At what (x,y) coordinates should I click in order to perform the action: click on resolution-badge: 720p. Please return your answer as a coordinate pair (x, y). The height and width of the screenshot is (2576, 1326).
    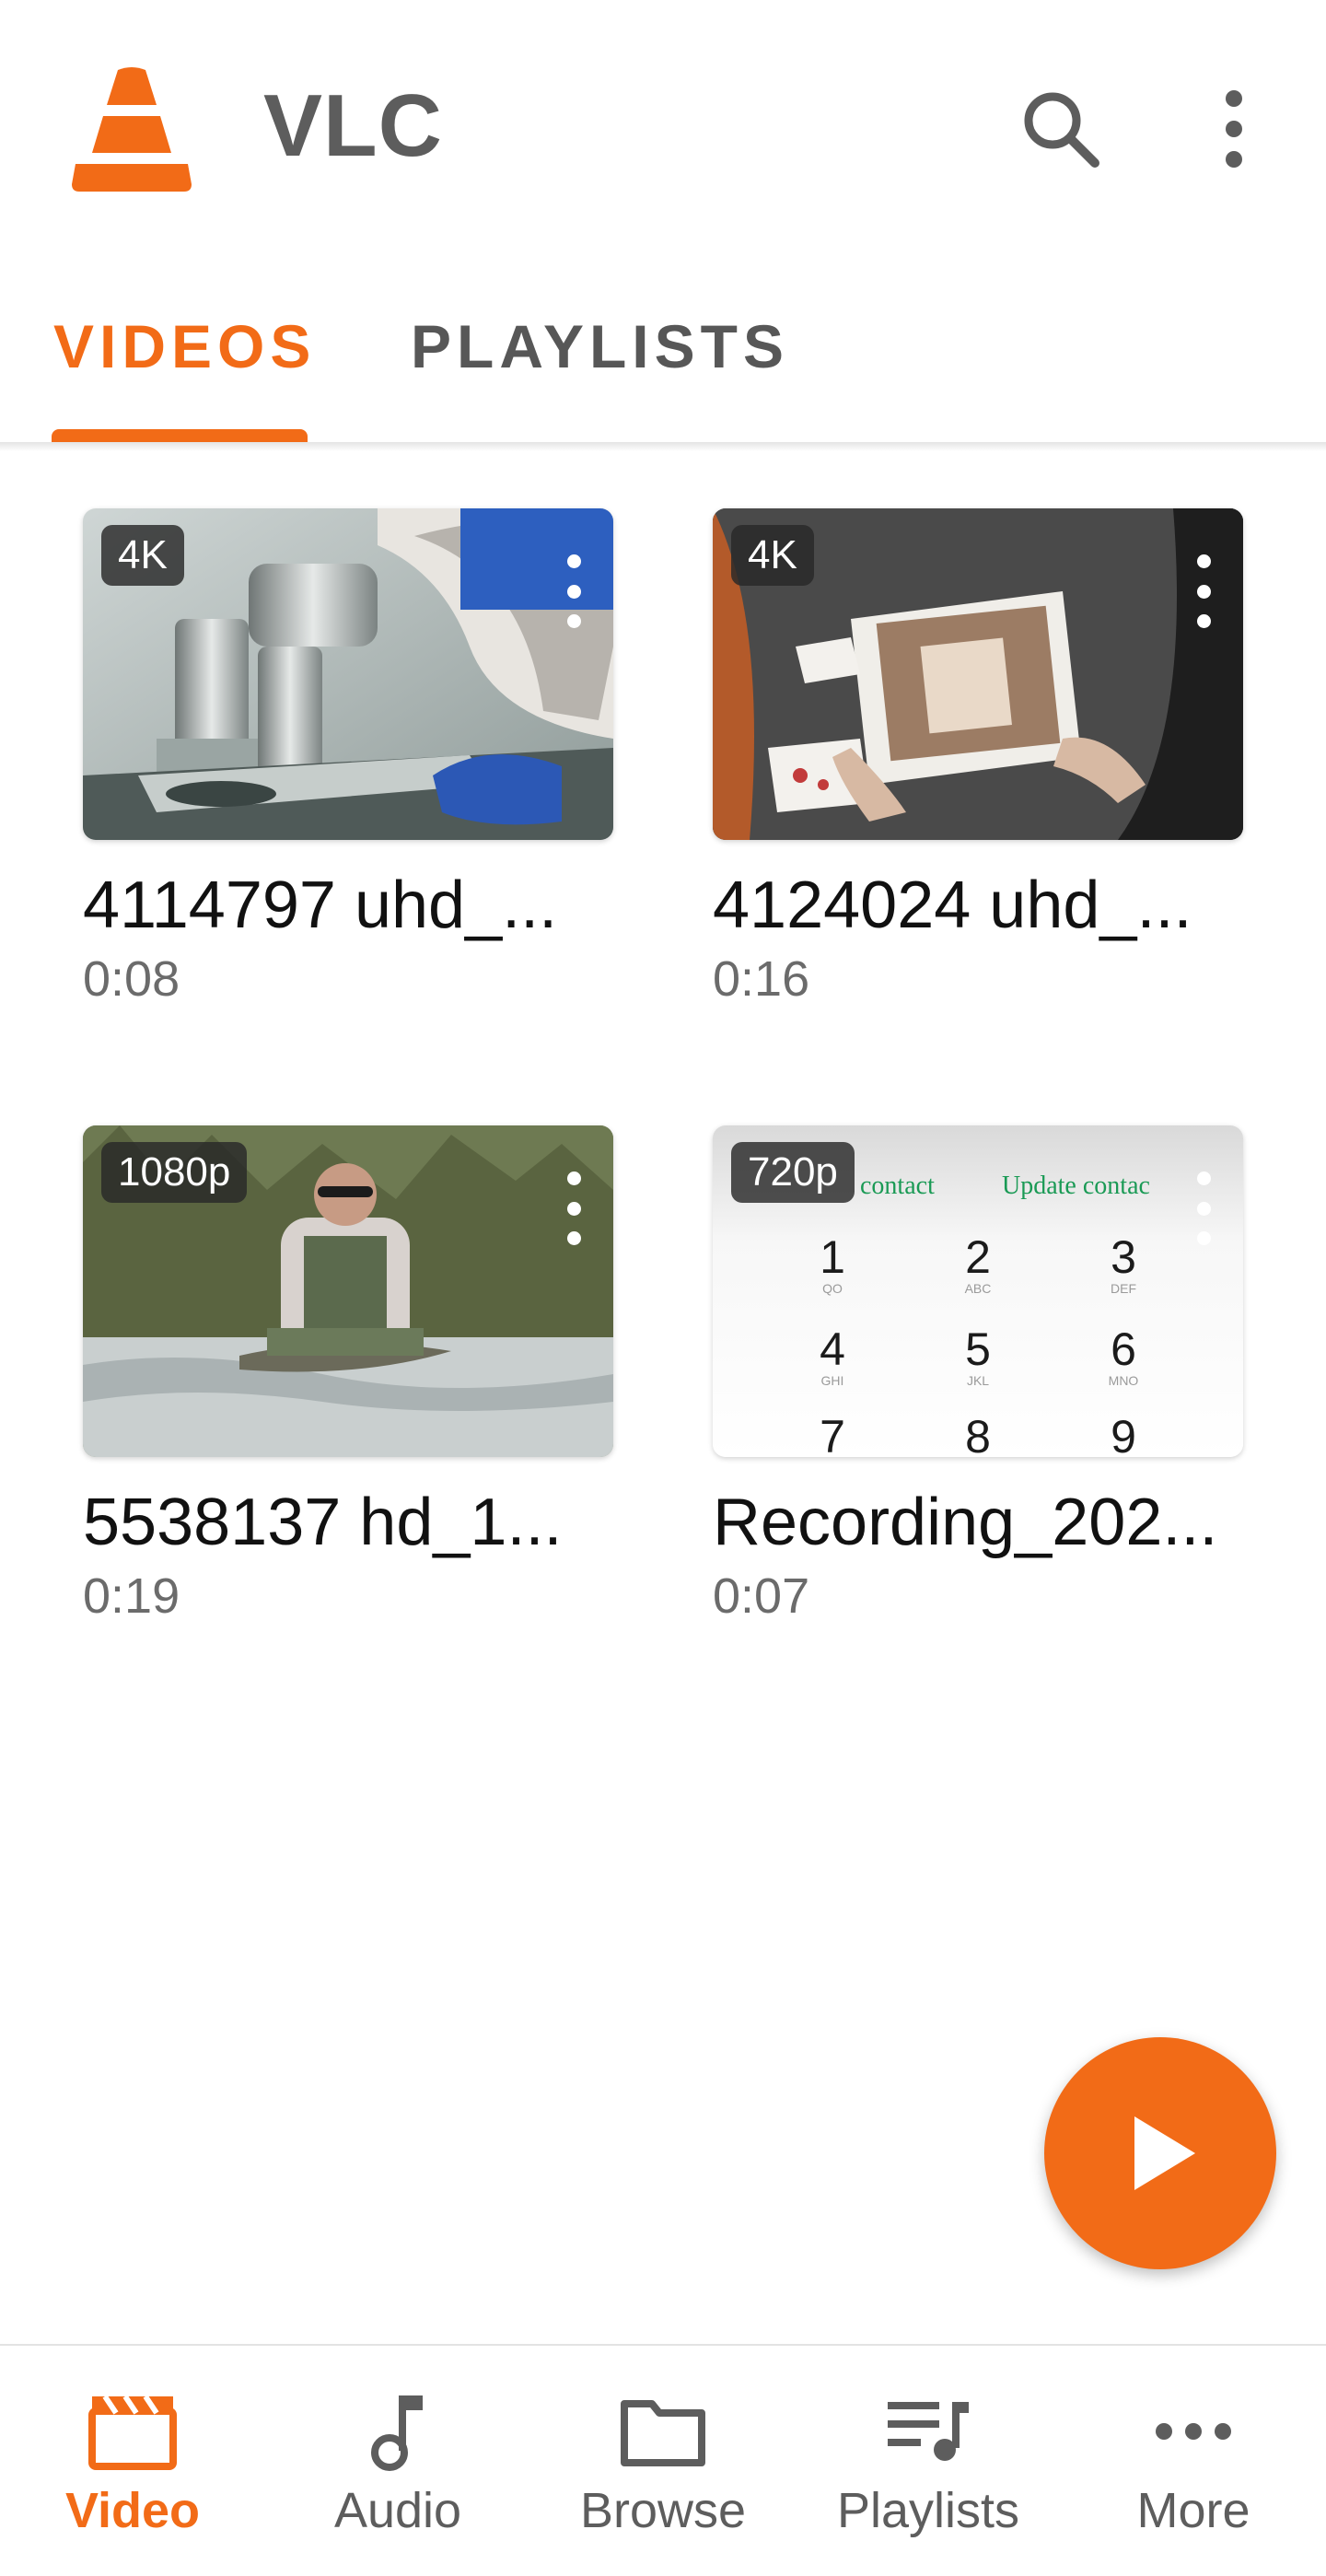
    Looking at the image, I should click on (793, 1172).